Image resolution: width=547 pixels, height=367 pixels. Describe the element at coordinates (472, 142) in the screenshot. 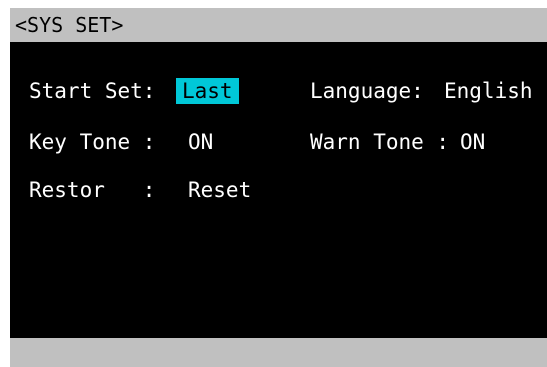

I see `warn-tone-value: ON` at that location.